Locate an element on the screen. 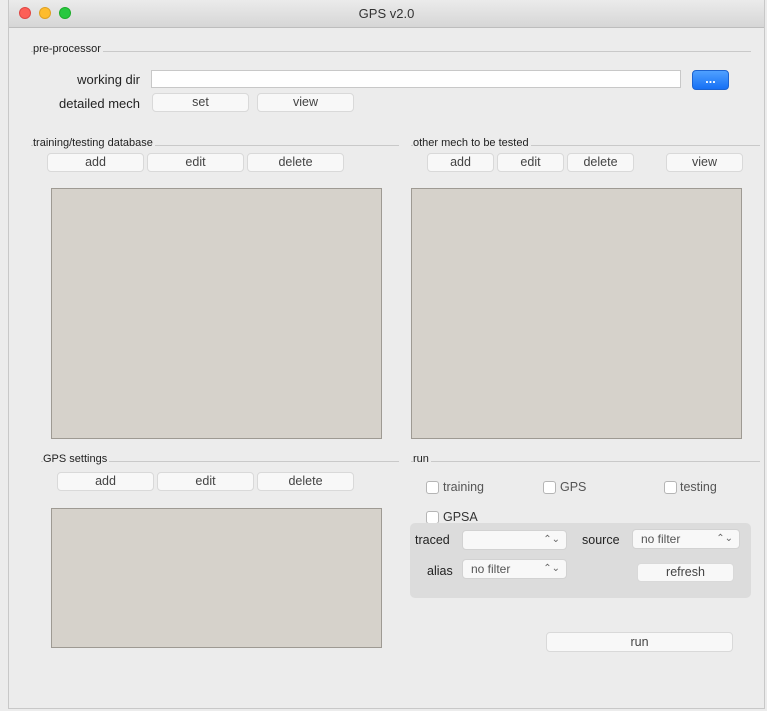 The image size is (767, 711). detailed-mech-label: detailed mech is located at coordinates (99, 103).